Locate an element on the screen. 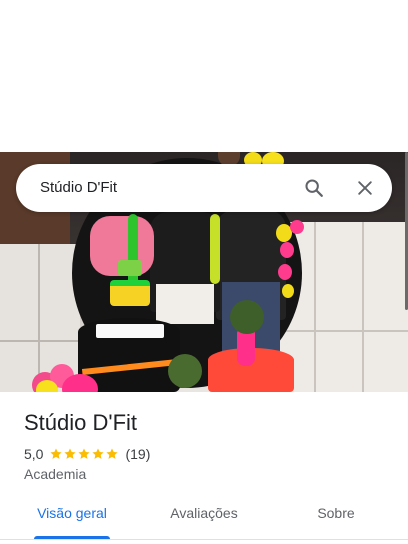 Image resolution: width=408 pixels, height=544 pixels. rating-value: 5,0 is located at coordinates (34, 454).